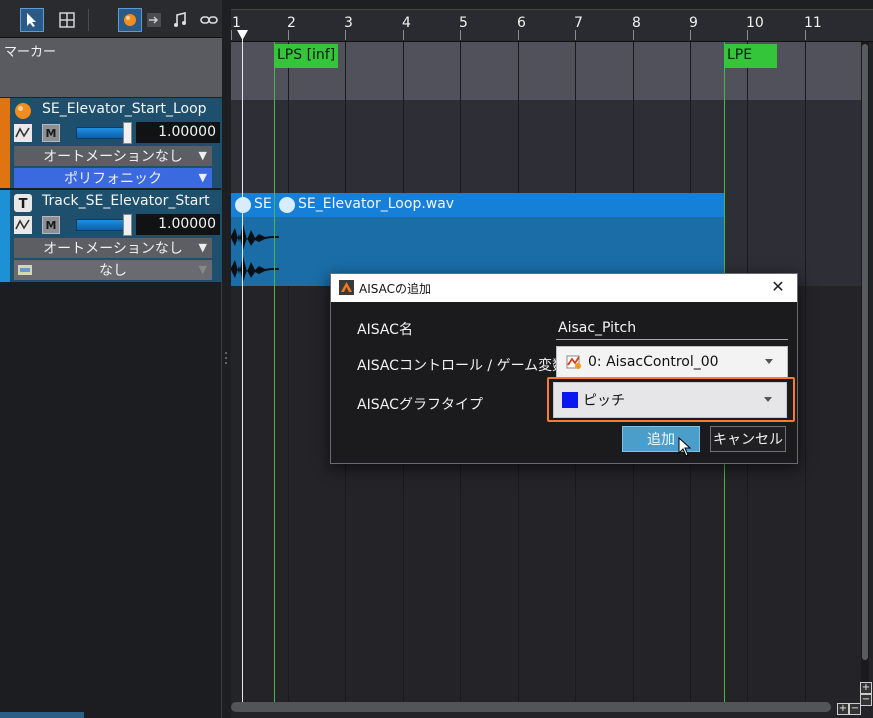 This screenshot has height=718, width=873. What do you see at coordinates (670, 400) in the screenshot?
I see `aisac-graph-type-combo: ピッチ` at bounding box center [670, 400].